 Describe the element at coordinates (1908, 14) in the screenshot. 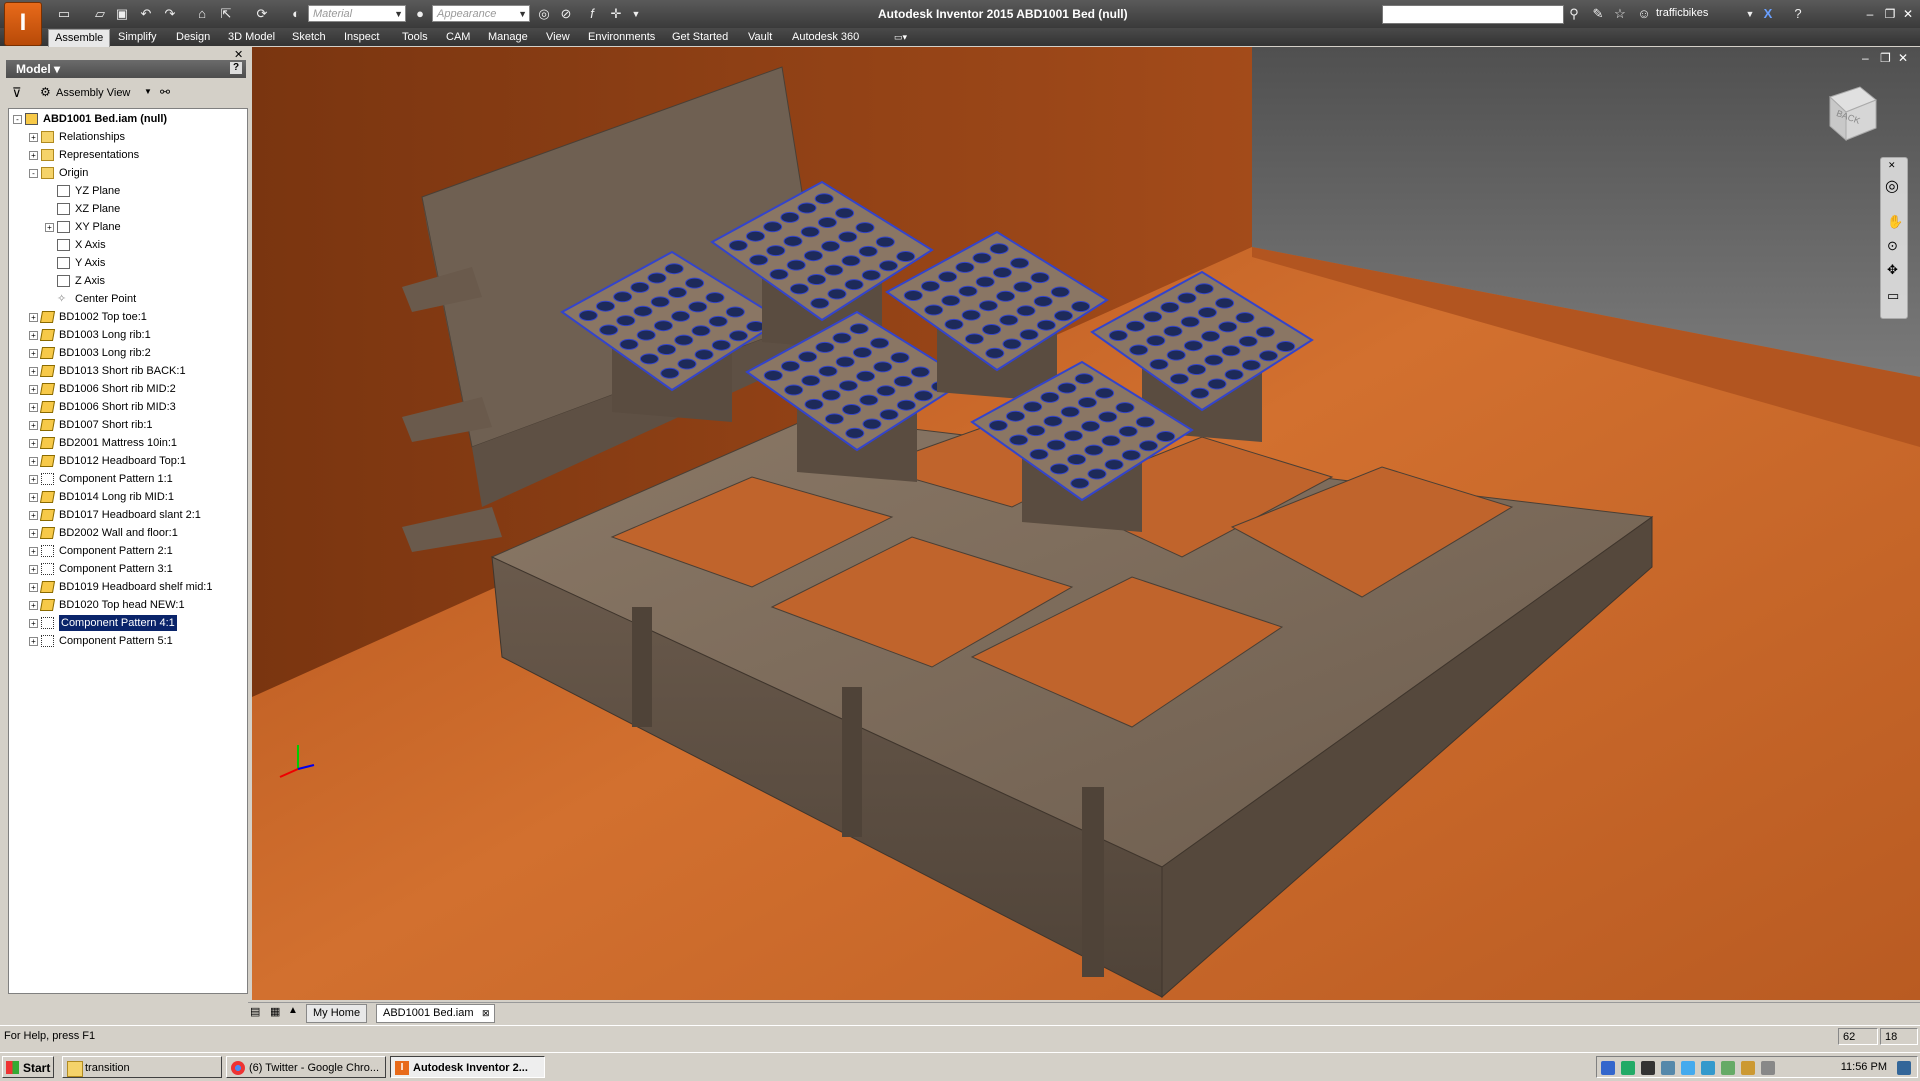

I see `close-window-icon: ✕` at that location.